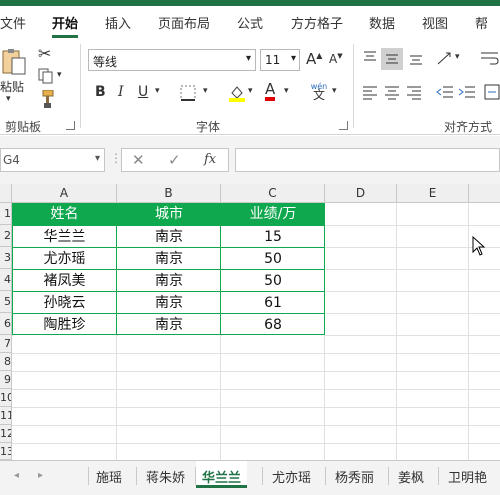 Image resolution: width=500 pixels, height=495 pixels. What do you see at coordinates (367, 160) in the screenshot?
I see `formula-input` at bounding box center [367, 160].